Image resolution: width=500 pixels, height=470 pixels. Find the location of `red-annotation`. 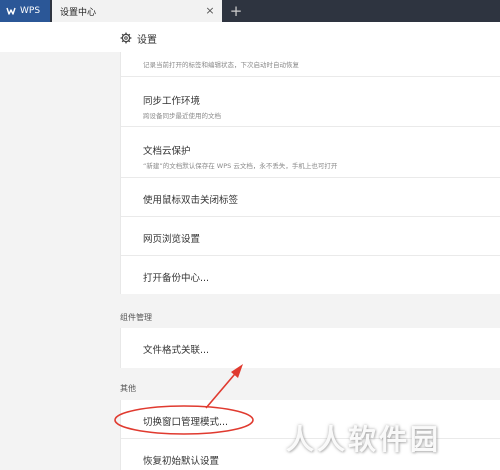

red-annotation is located at coordinates (184, 399).